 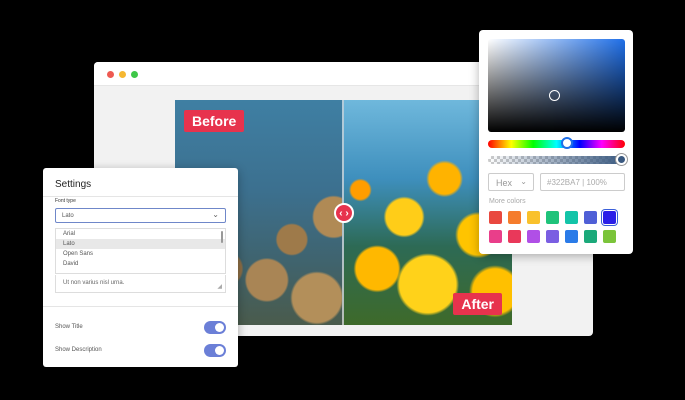 What do you see at coordinates (69, 327) in the screenshot?
I see `show-title-label: Show Title` at bounding box center [69, 327].